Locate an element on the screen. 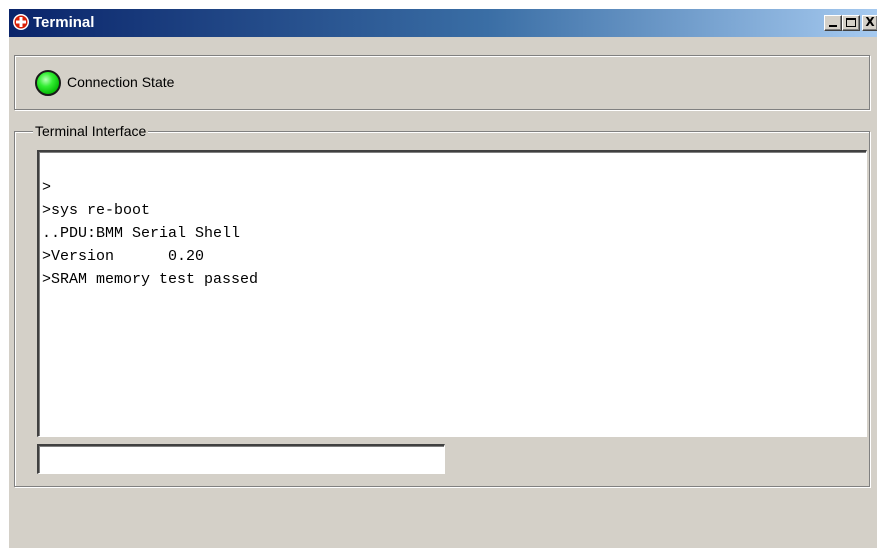  app-logo-icon is located at coordinates (21, 22).